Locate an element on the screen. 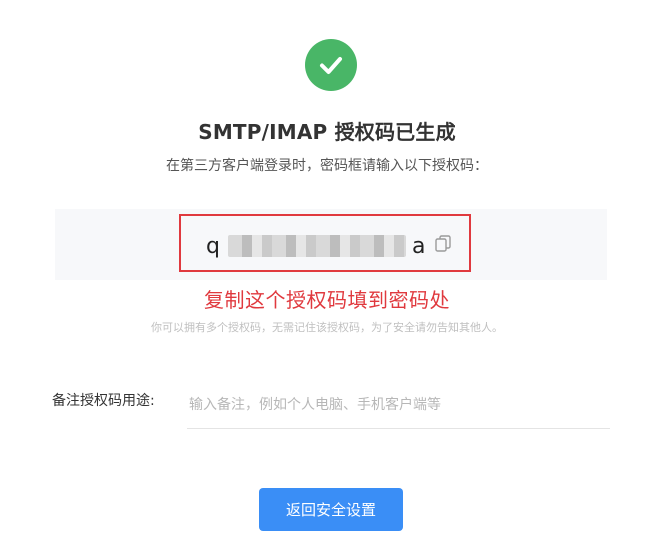 This screenshot has width=654, height=549. note-label: 备注授权码用途: is located at coordinates (103, 401).